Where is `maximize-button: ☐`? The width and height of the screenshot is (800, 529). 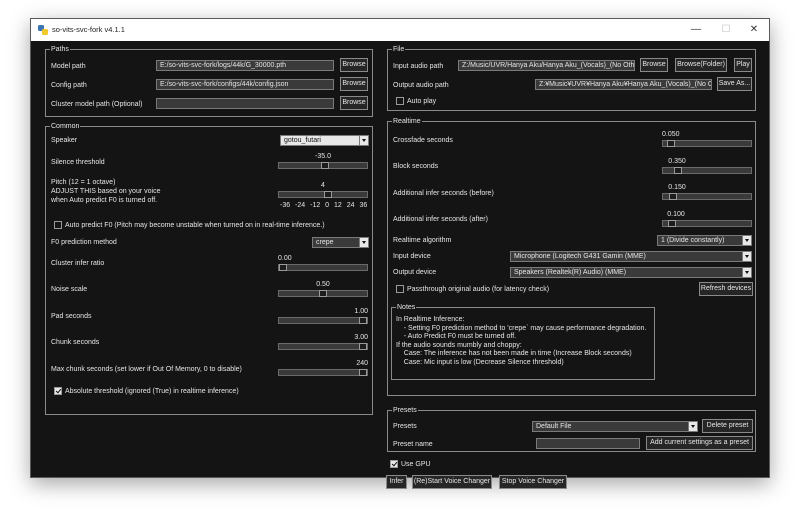 maximize-button: ☐ is located at coordinates (726, 30).